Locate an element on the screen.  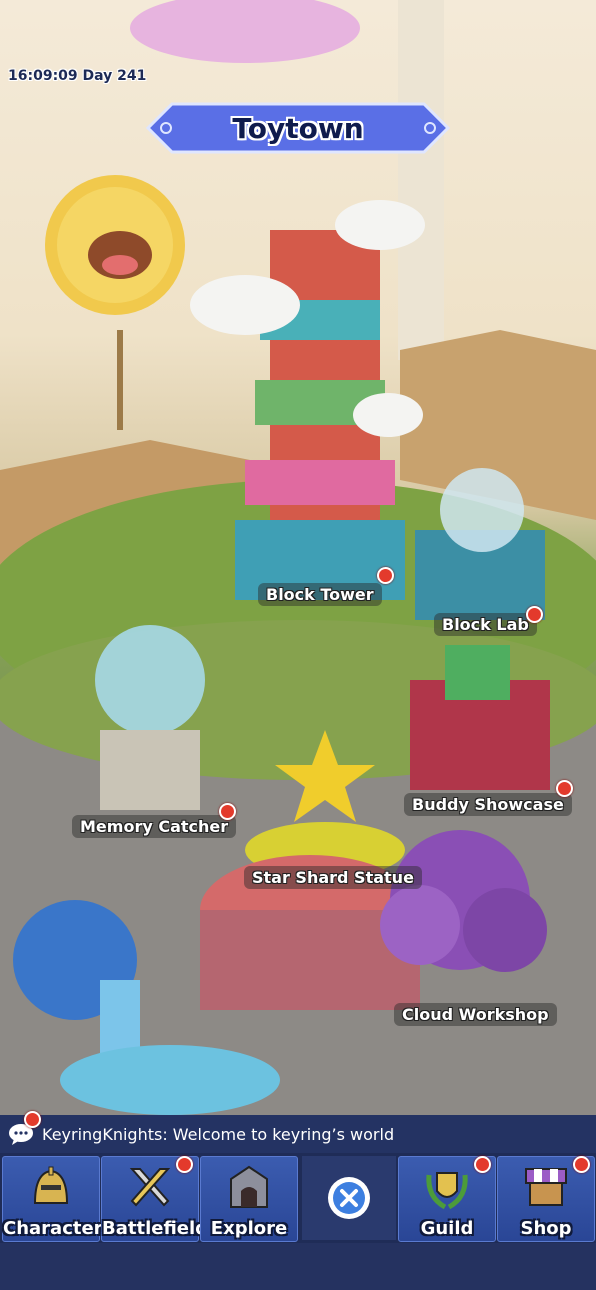
location-block-tower: Block Tower is located at coordinates (320, 594).